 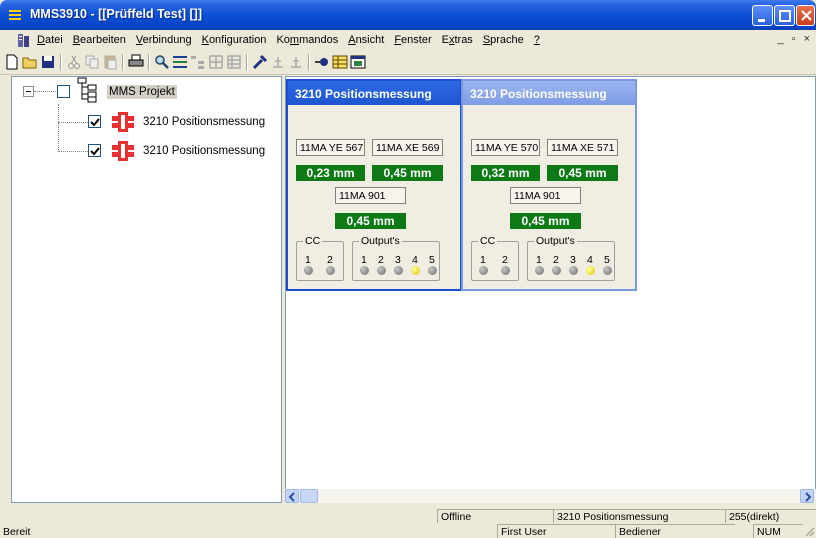 What do you see at coordinates (537, 40) in the screenshot?
I see `menu-item-help: ?` at bounding box center [537, 40].